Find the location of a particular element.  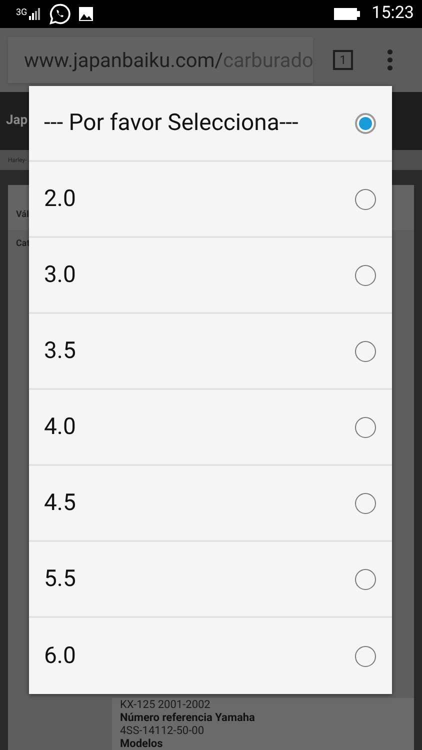

detail-value: 4SS-14112-50-00 is located at coordinates (163, 730).